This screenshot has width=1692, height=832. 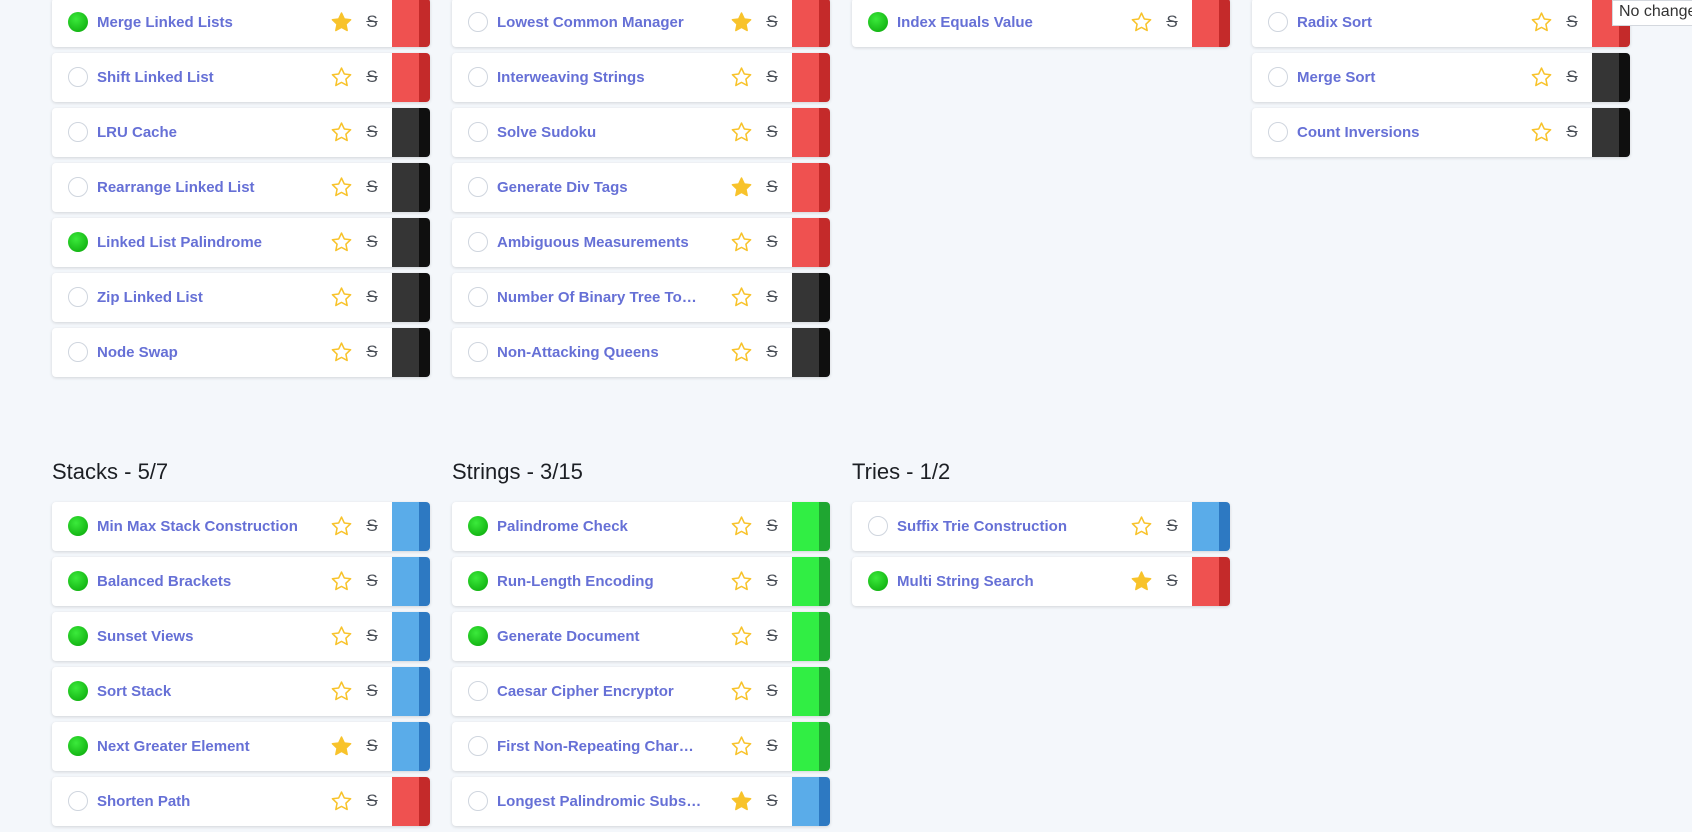 What do you see at coordinates (599, 242) in the screenshot?
I see `question-title-link: Ambiguous Measurements` at bounding box center [599, 242].